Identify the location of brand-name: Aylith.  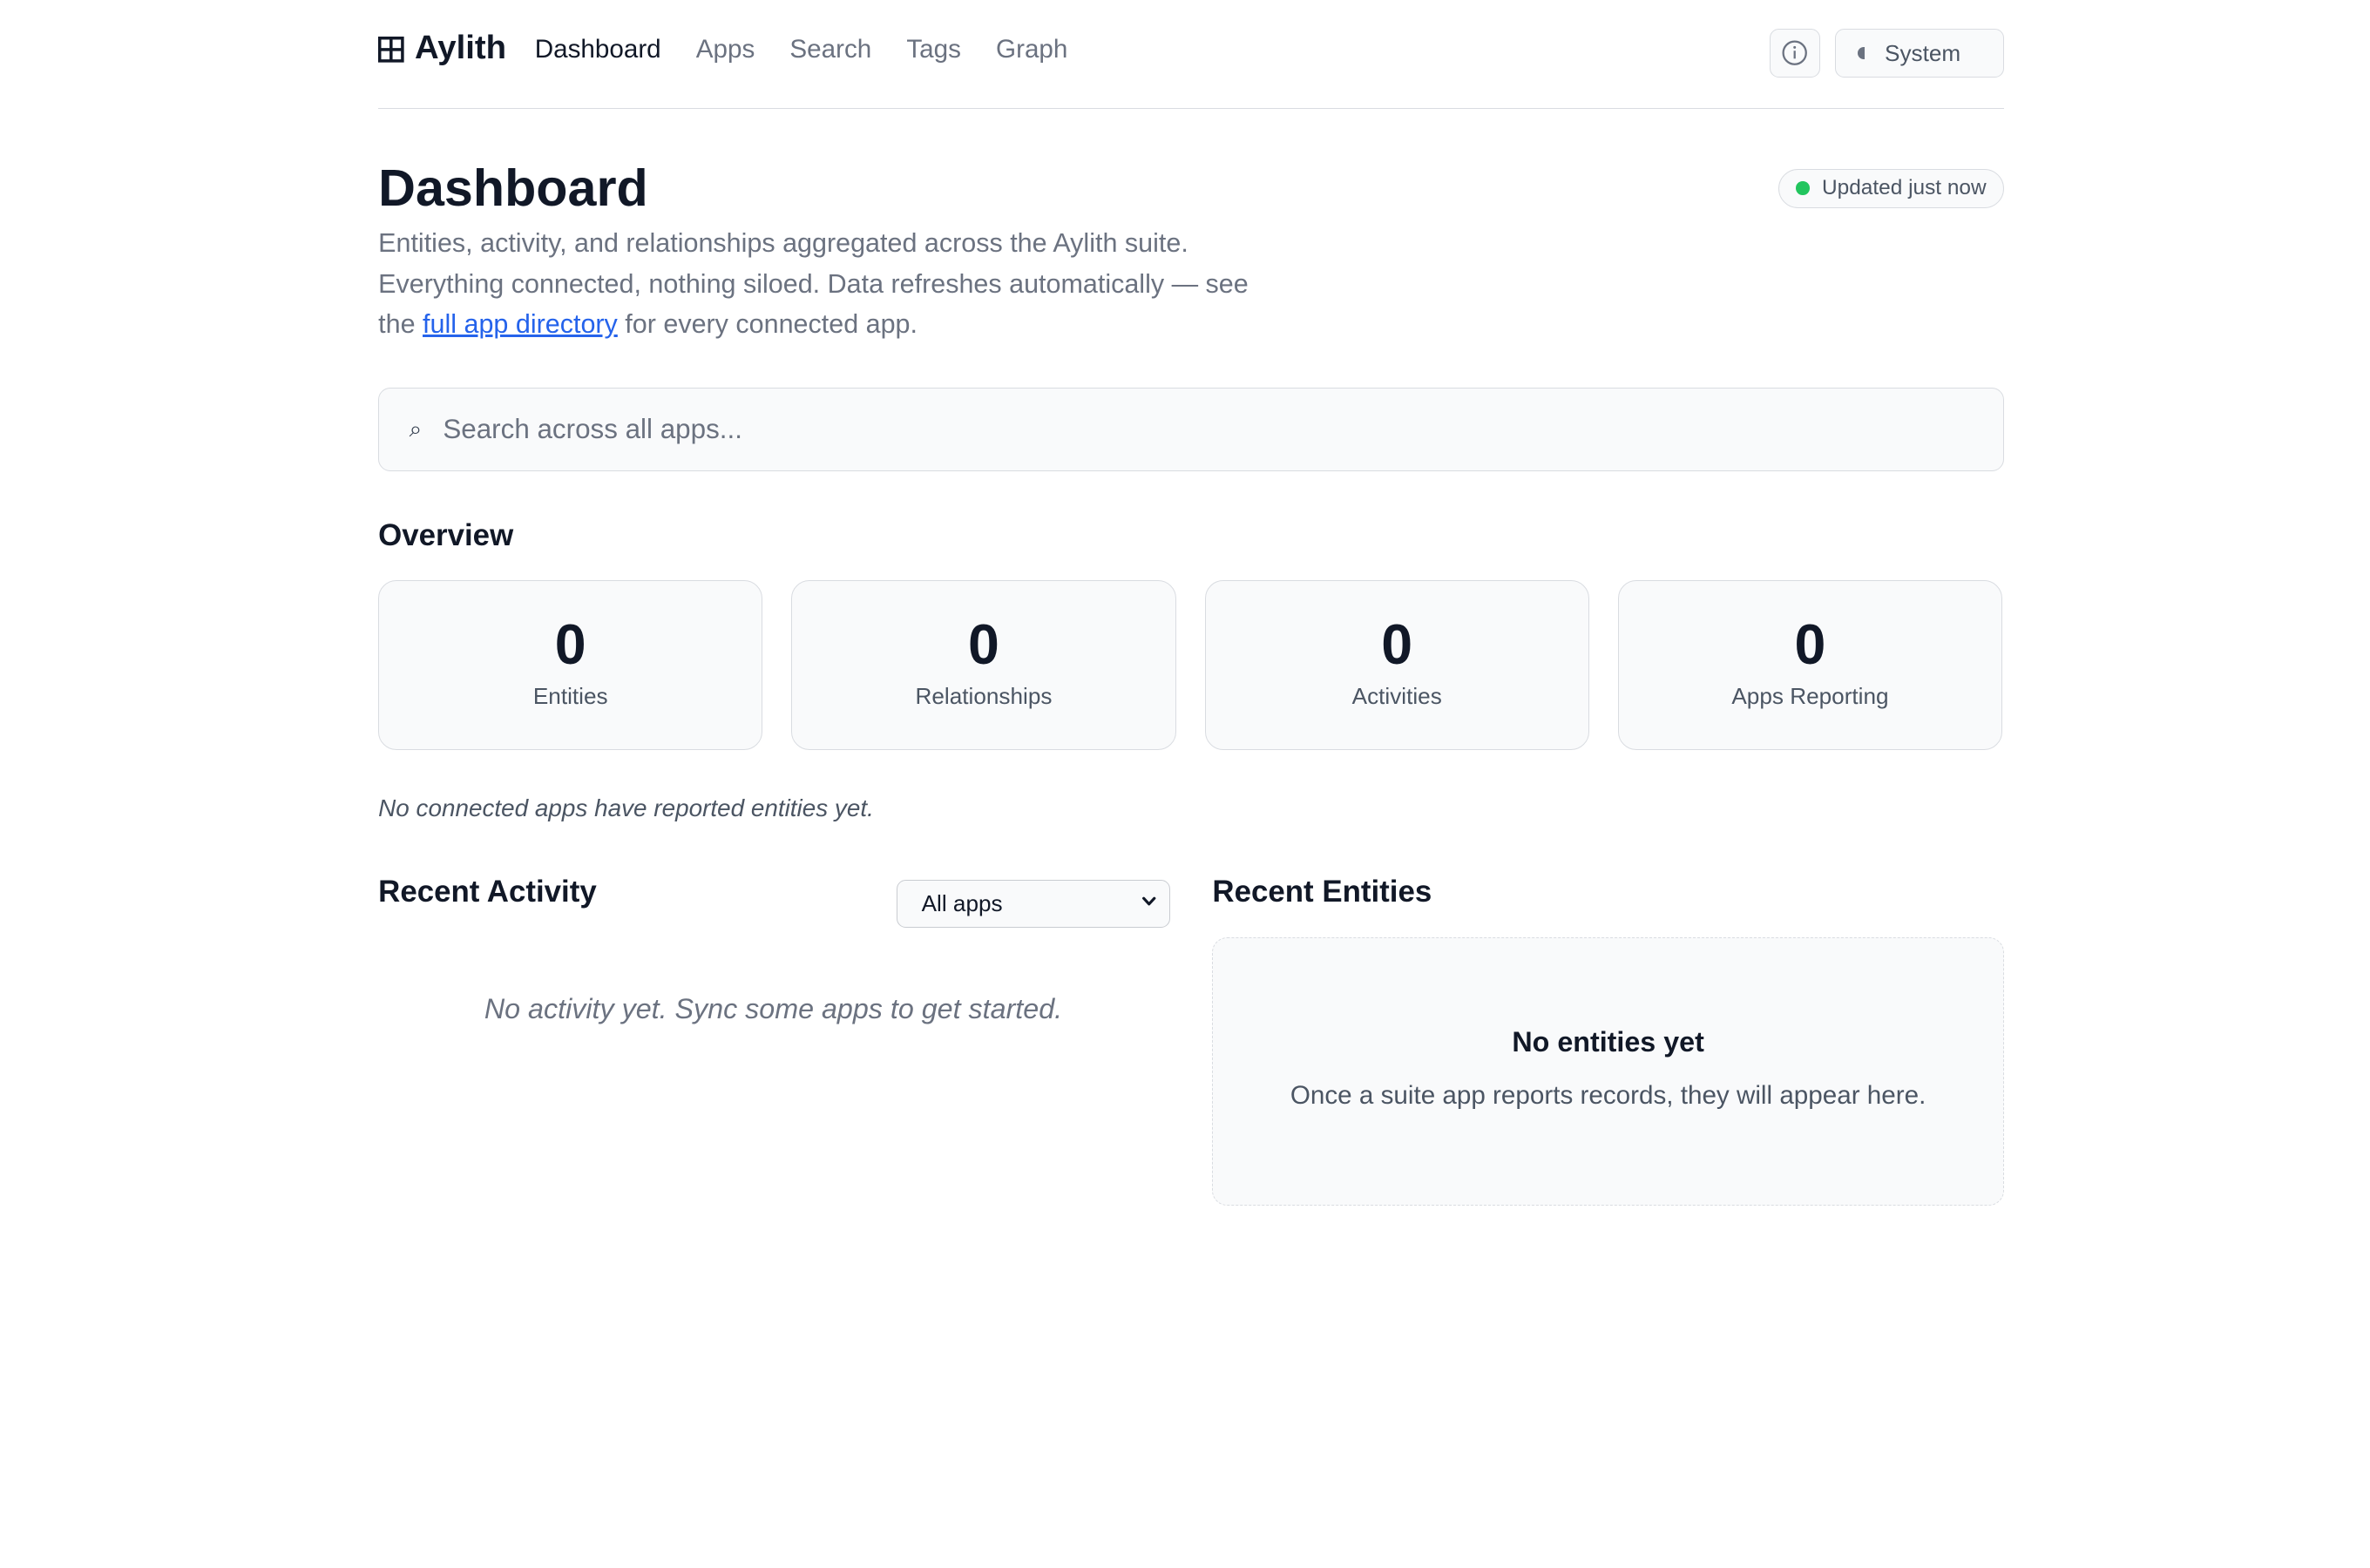
(461, 48).